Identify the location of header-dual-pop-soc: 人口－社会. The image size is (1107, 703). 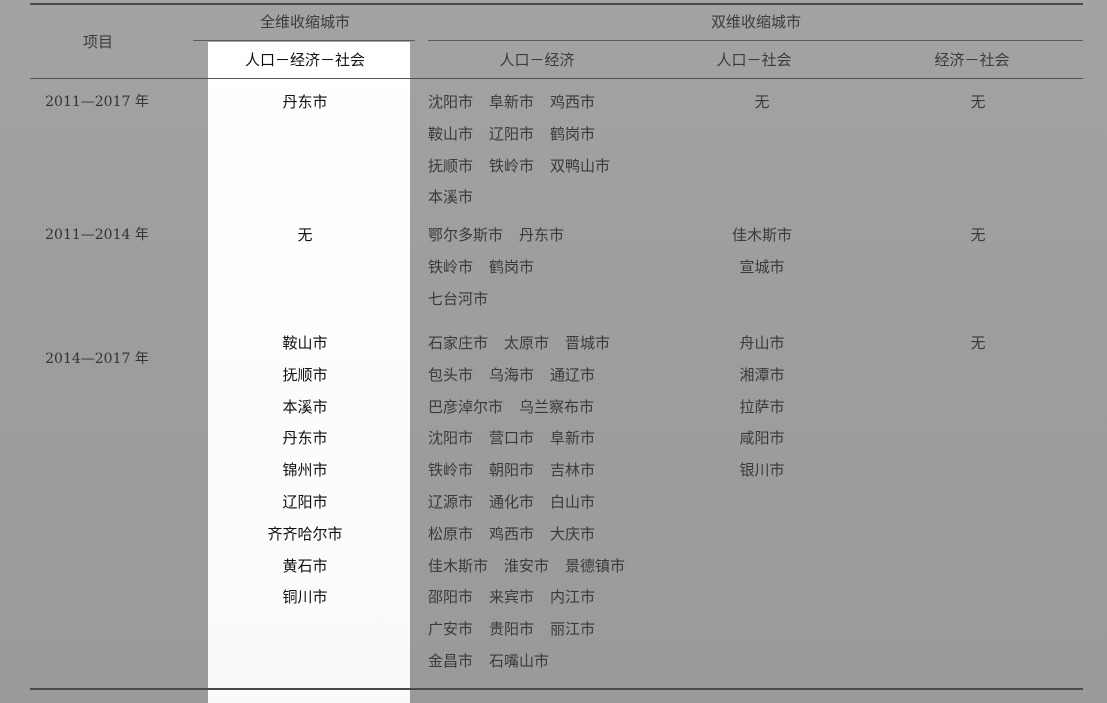
(754, 60).